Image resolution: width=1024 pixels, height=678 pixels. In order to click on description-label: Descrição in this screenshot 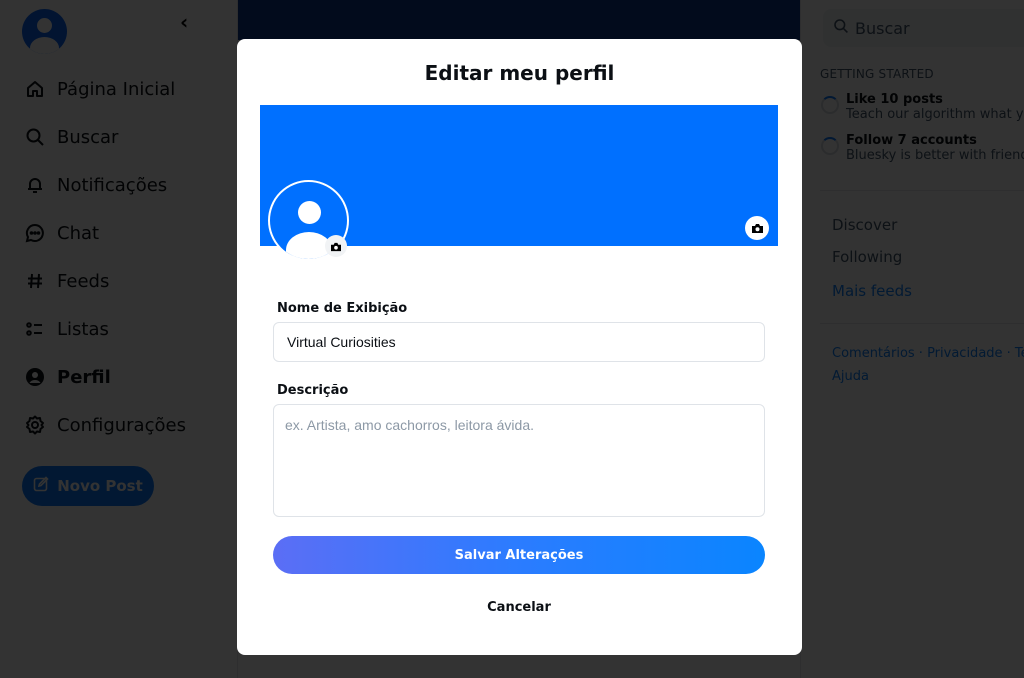, I will do `click(313, 390)`.